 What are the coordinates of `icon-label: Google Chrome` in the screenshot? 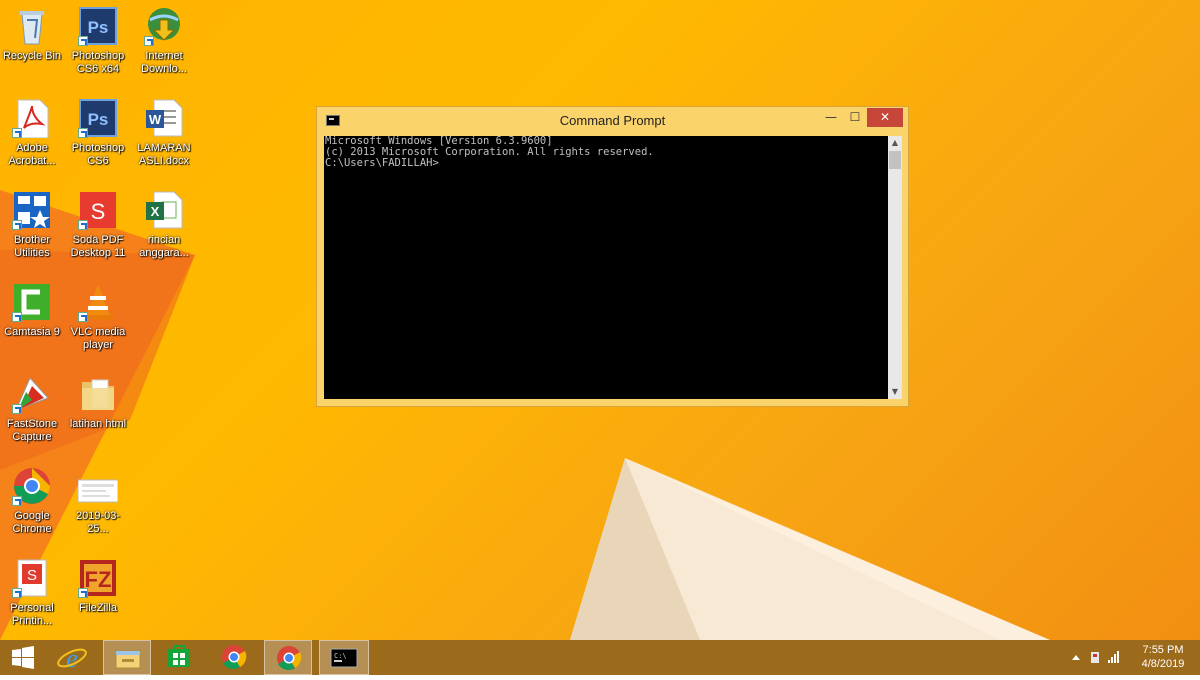 It's located at (32, 522).